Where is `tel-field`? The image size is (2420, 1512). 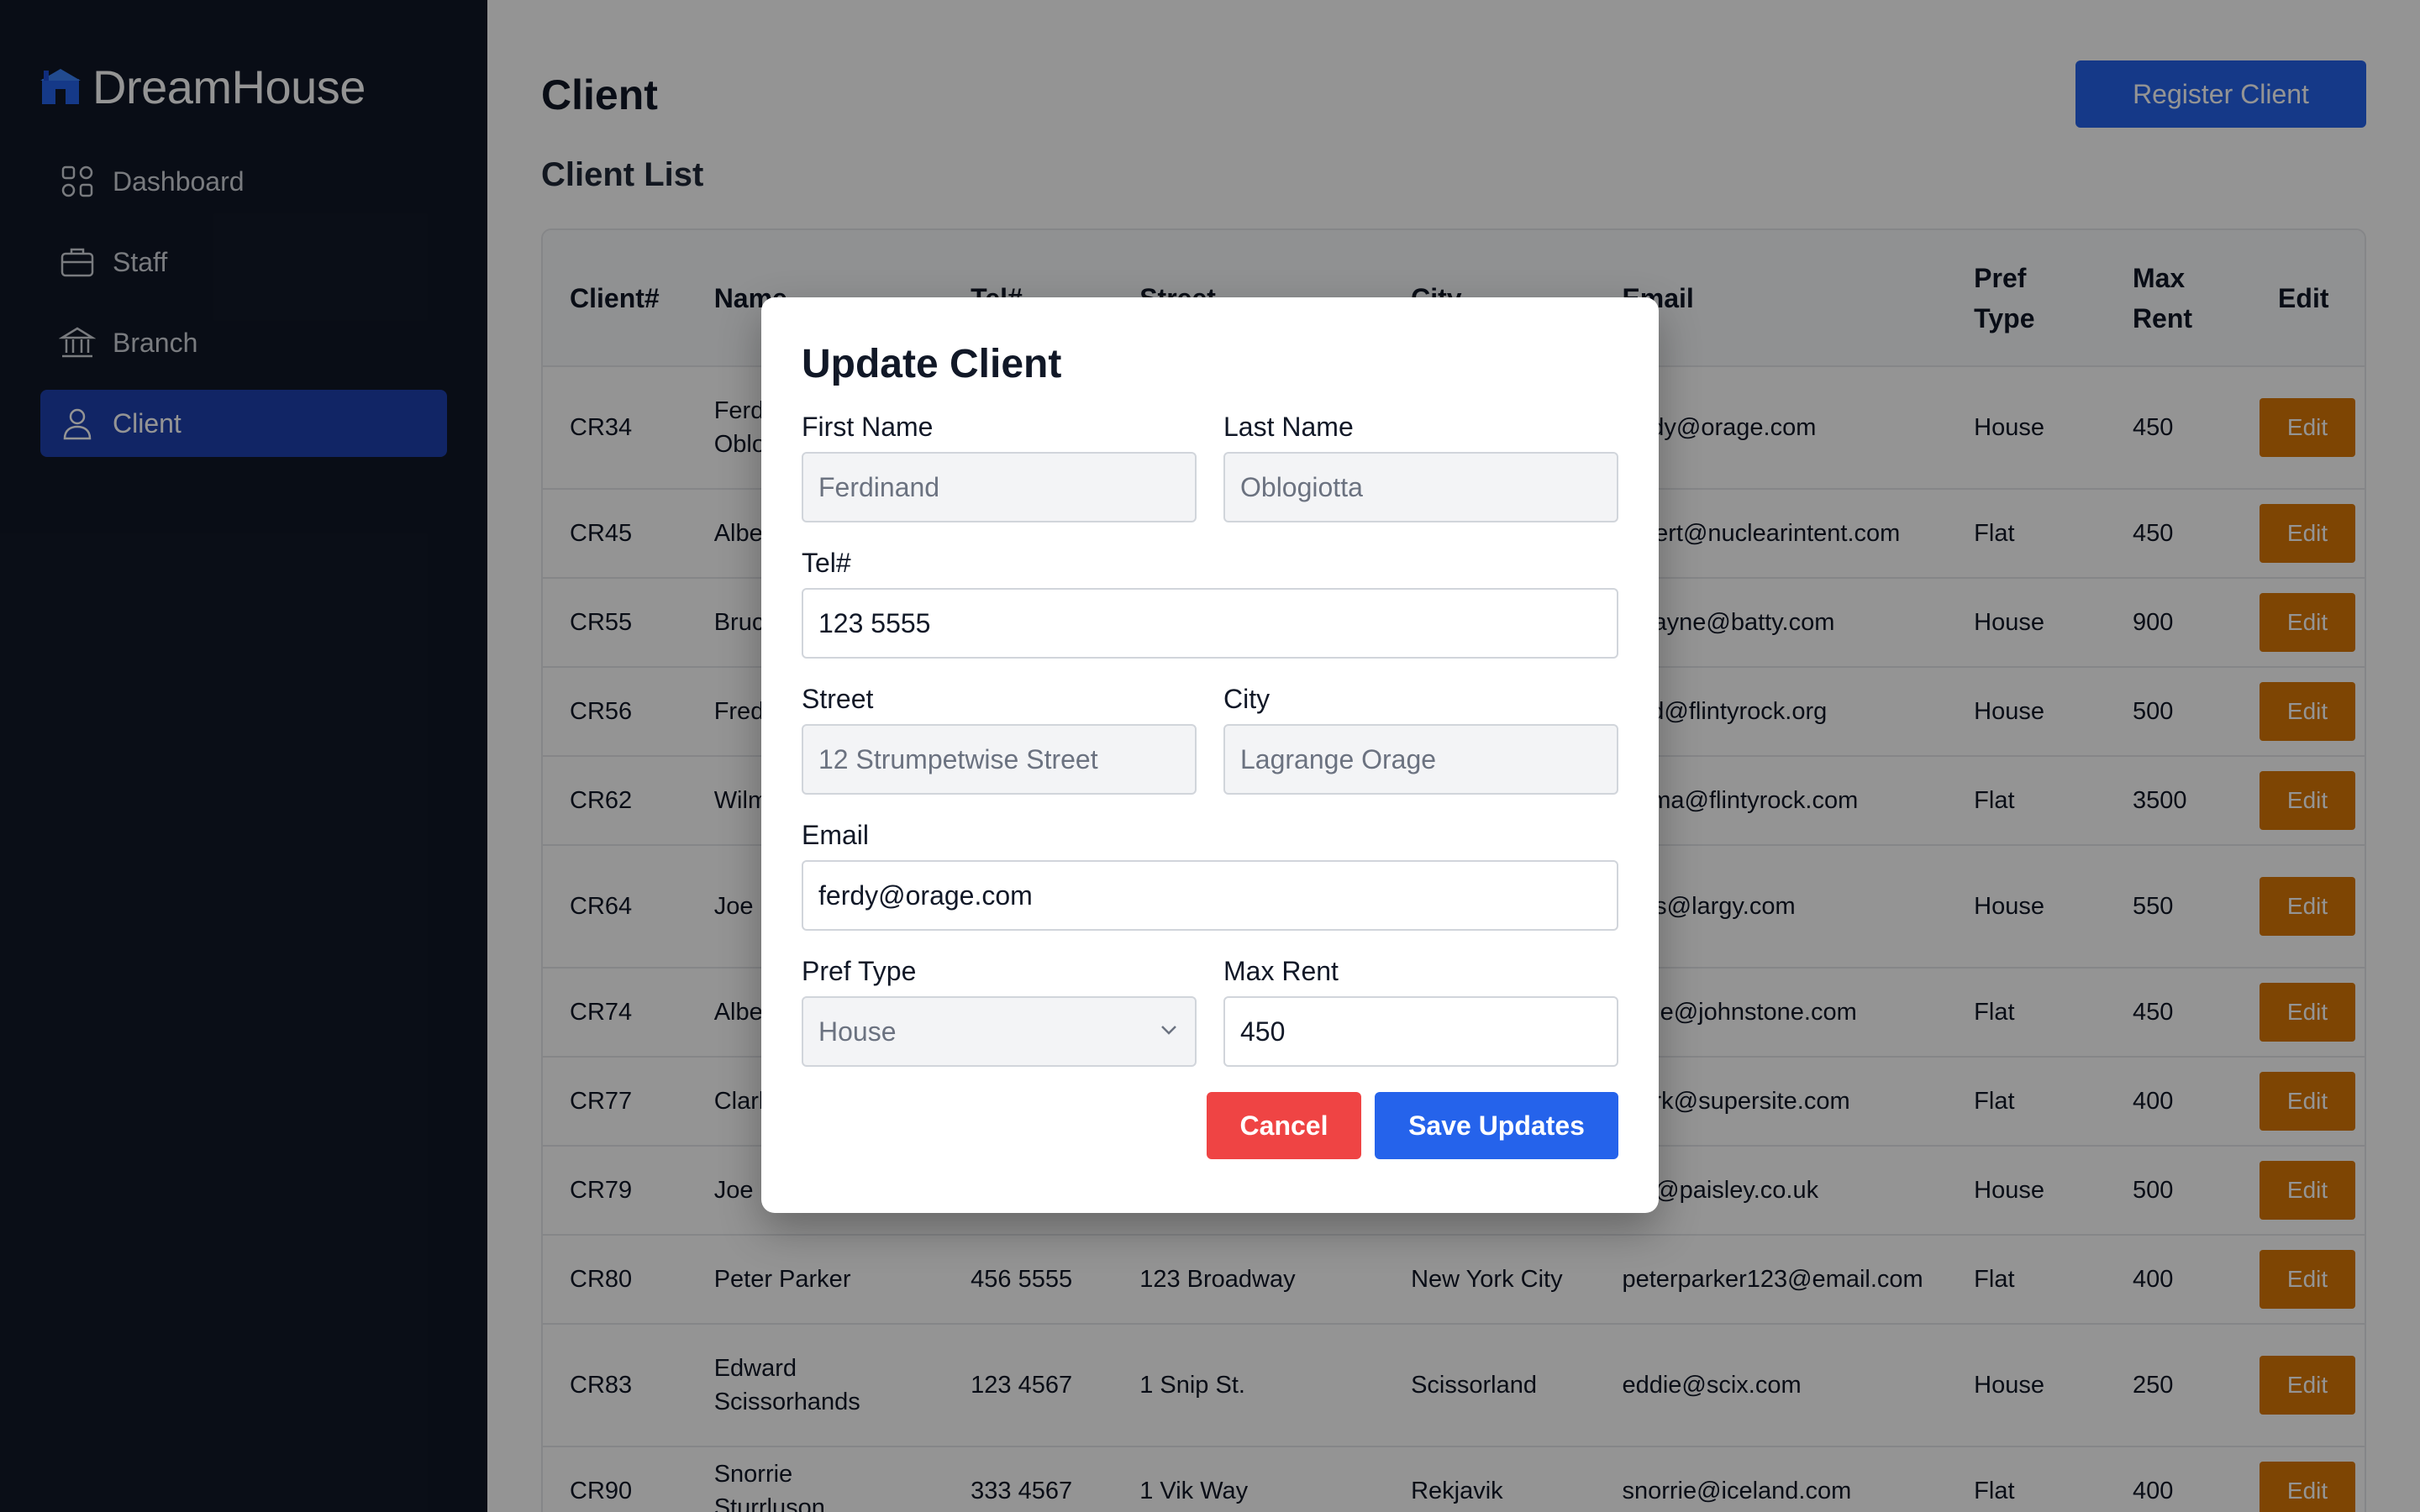 tel-field is located at coordinates (1210, 623).